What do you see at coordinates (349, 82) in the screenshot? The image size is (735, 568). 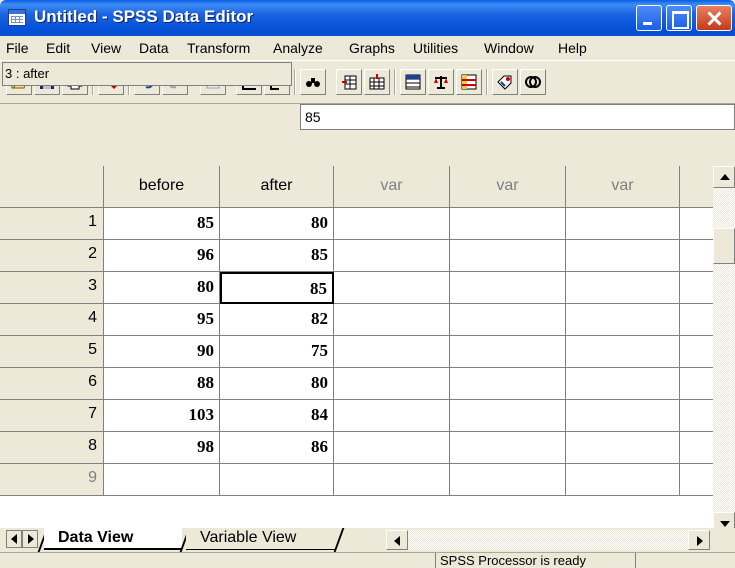 I see `insert-case-icon` at bounding box center [349, 82].